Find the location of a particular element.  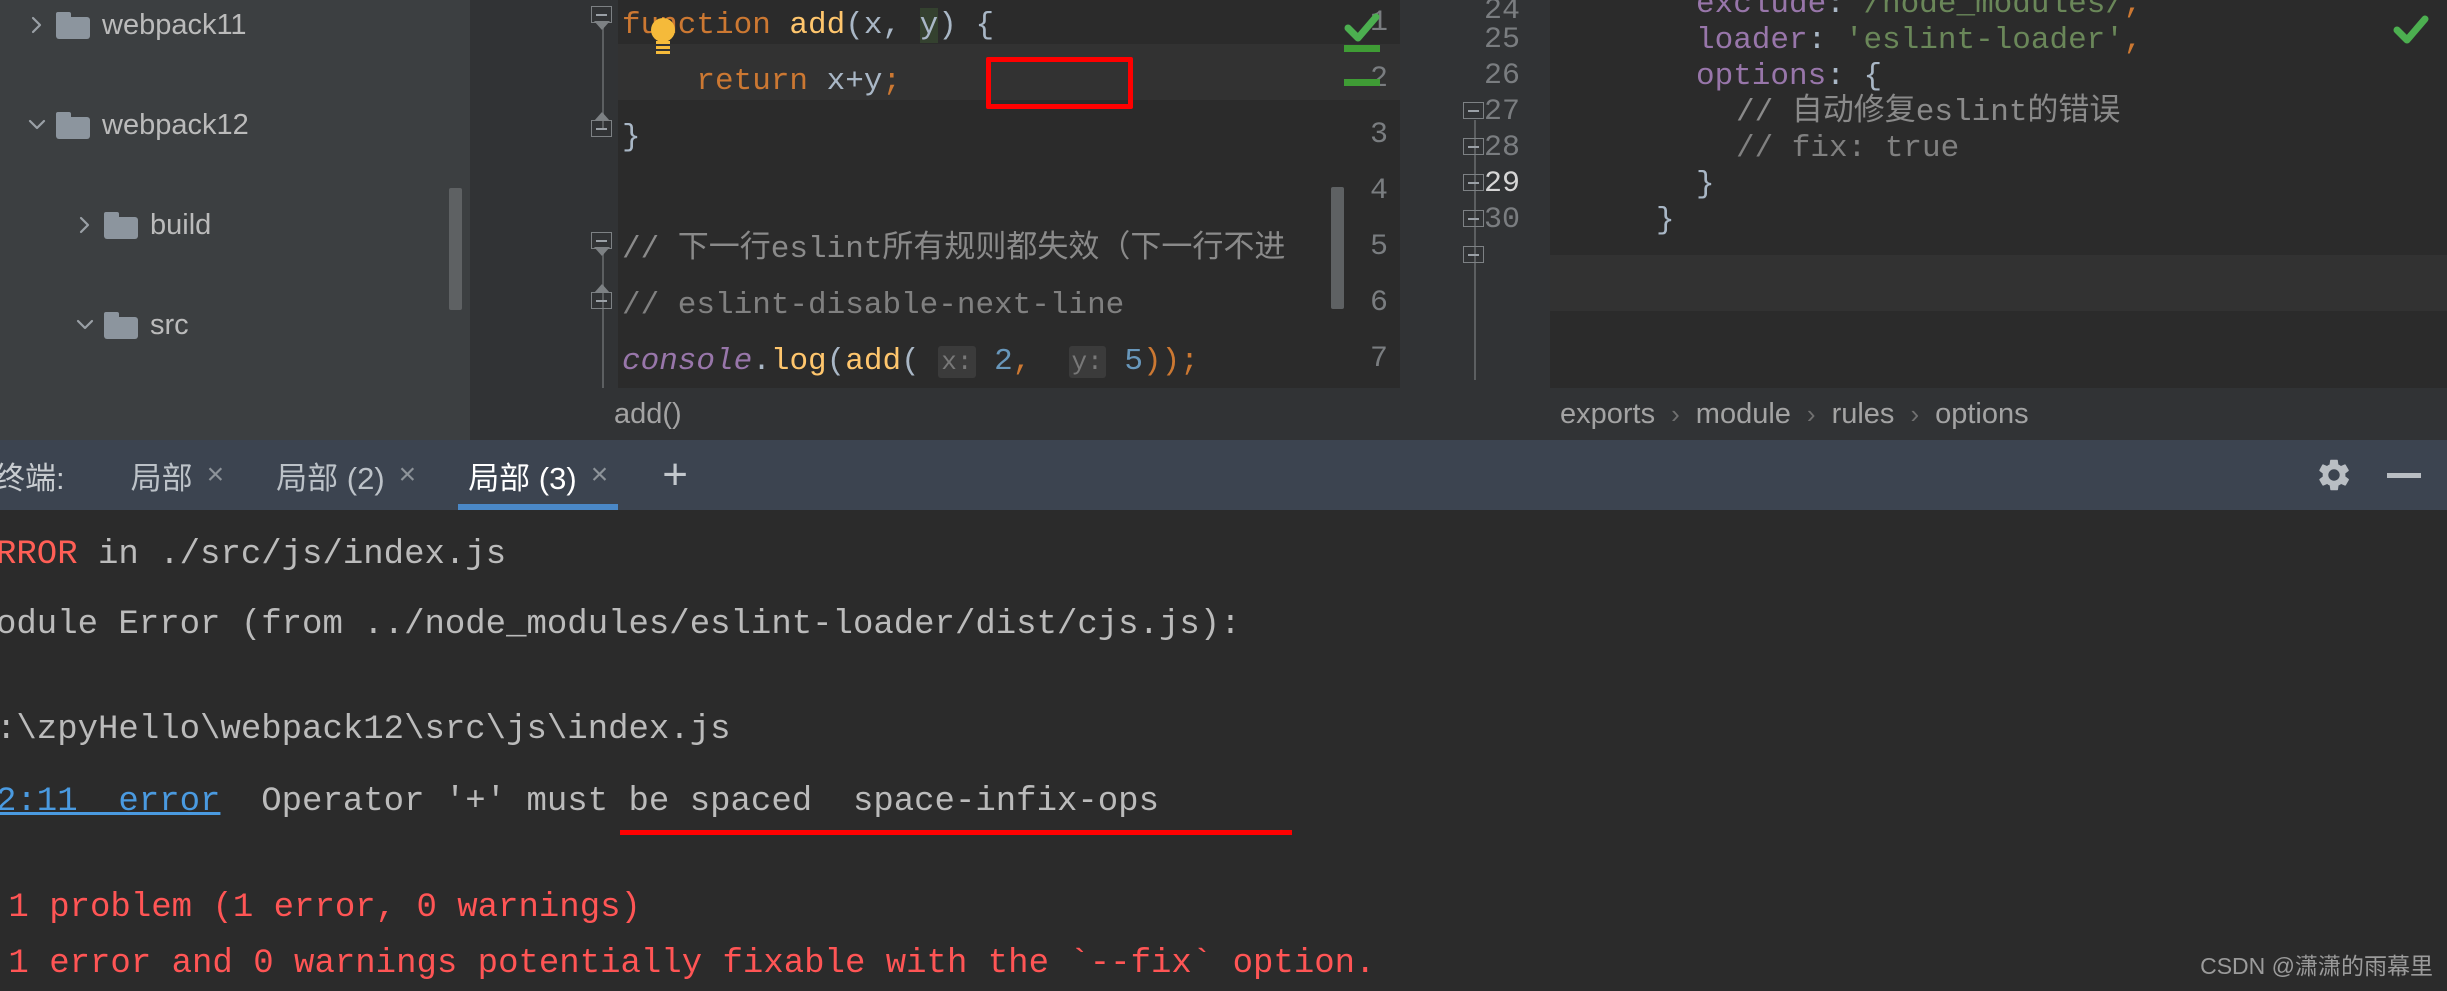

tree-item-label: build is located at coordinates (181, 224).